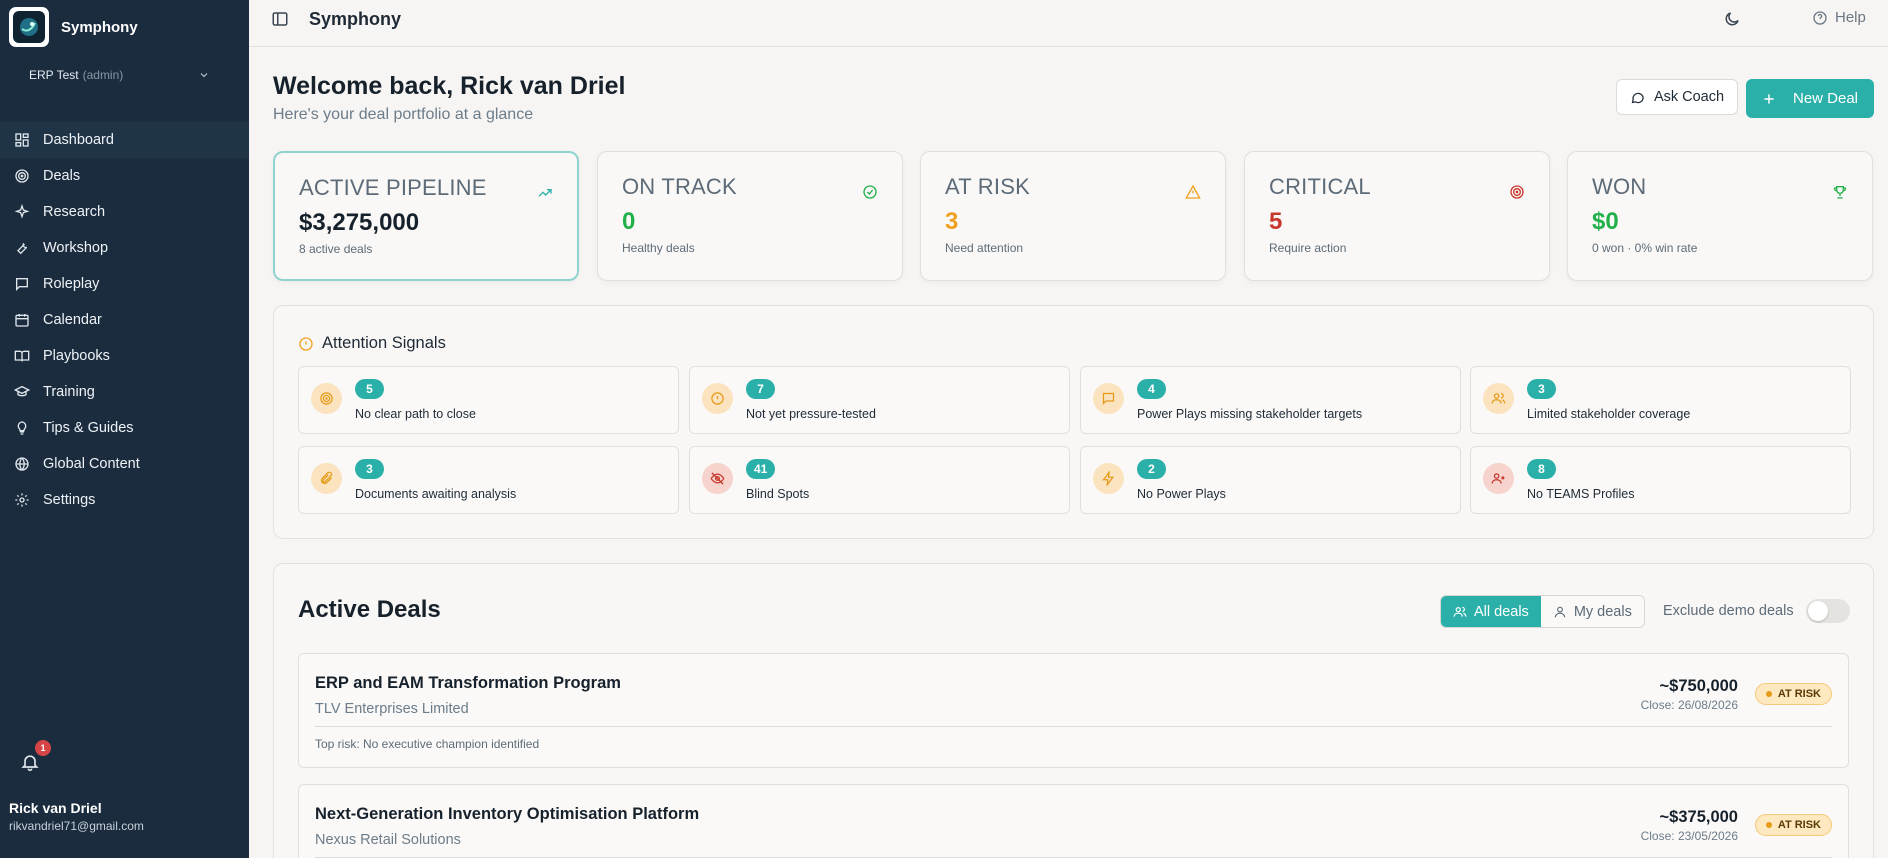  I want to click on sidebar-item-dashboard: Dashboard, so click(124, 140).